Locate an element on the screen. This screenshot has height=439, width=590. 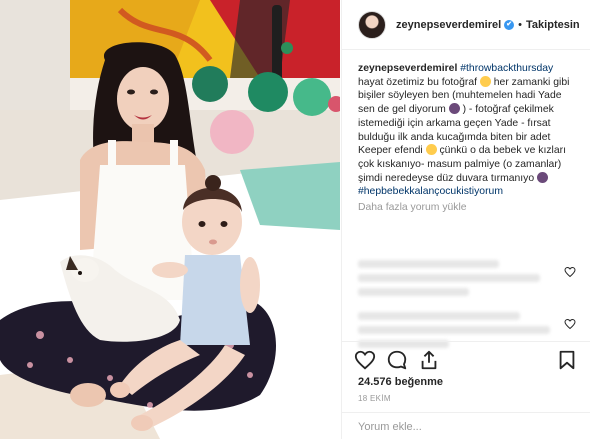
comment-item is located at coordinates (466, 275).